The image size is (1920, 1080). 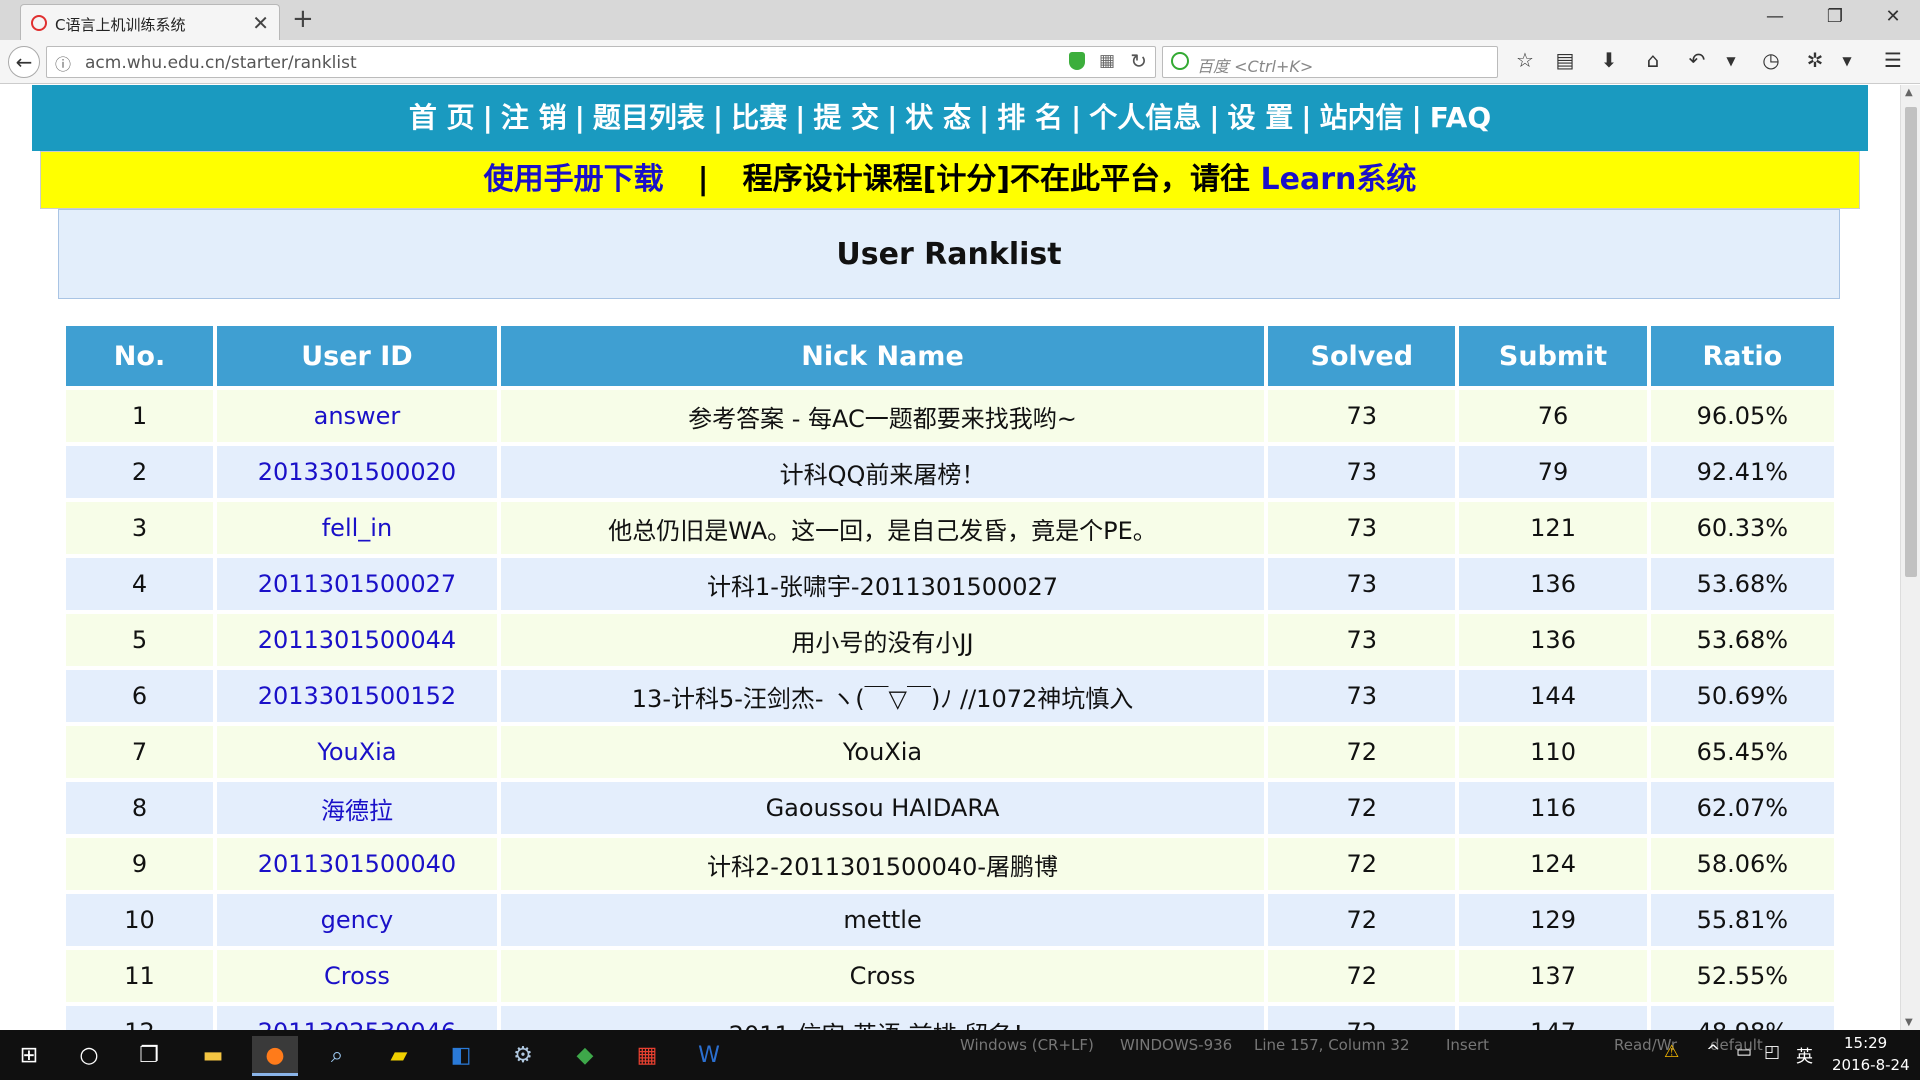 What do you see at coordinates (139, 584) in the screenshot?
I see `rank-cell: 4` at bounding box center [139, 584].